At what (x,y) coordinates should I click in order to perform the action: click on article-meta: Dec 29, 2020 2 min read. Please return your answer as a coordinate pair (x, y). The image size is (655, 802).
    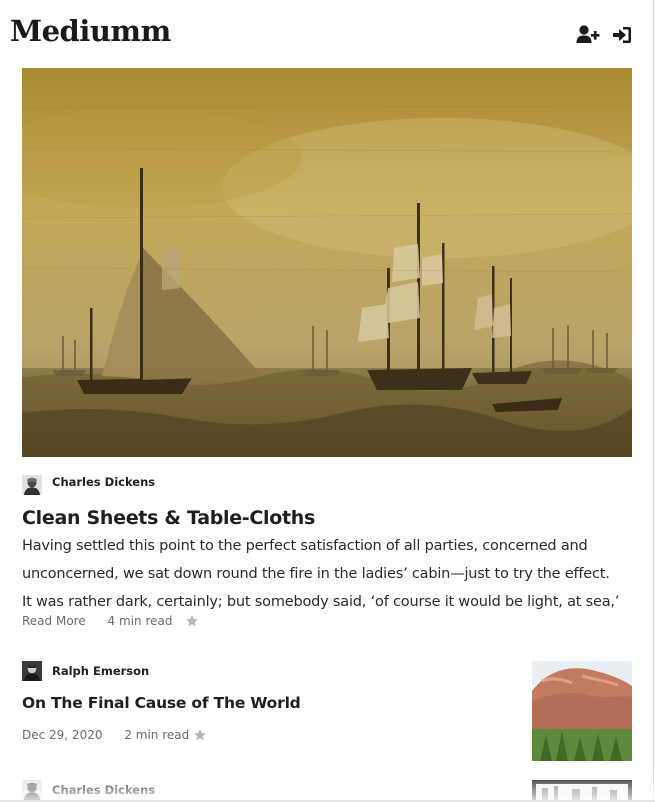
    Looking at the image, I should click on (105, 735).